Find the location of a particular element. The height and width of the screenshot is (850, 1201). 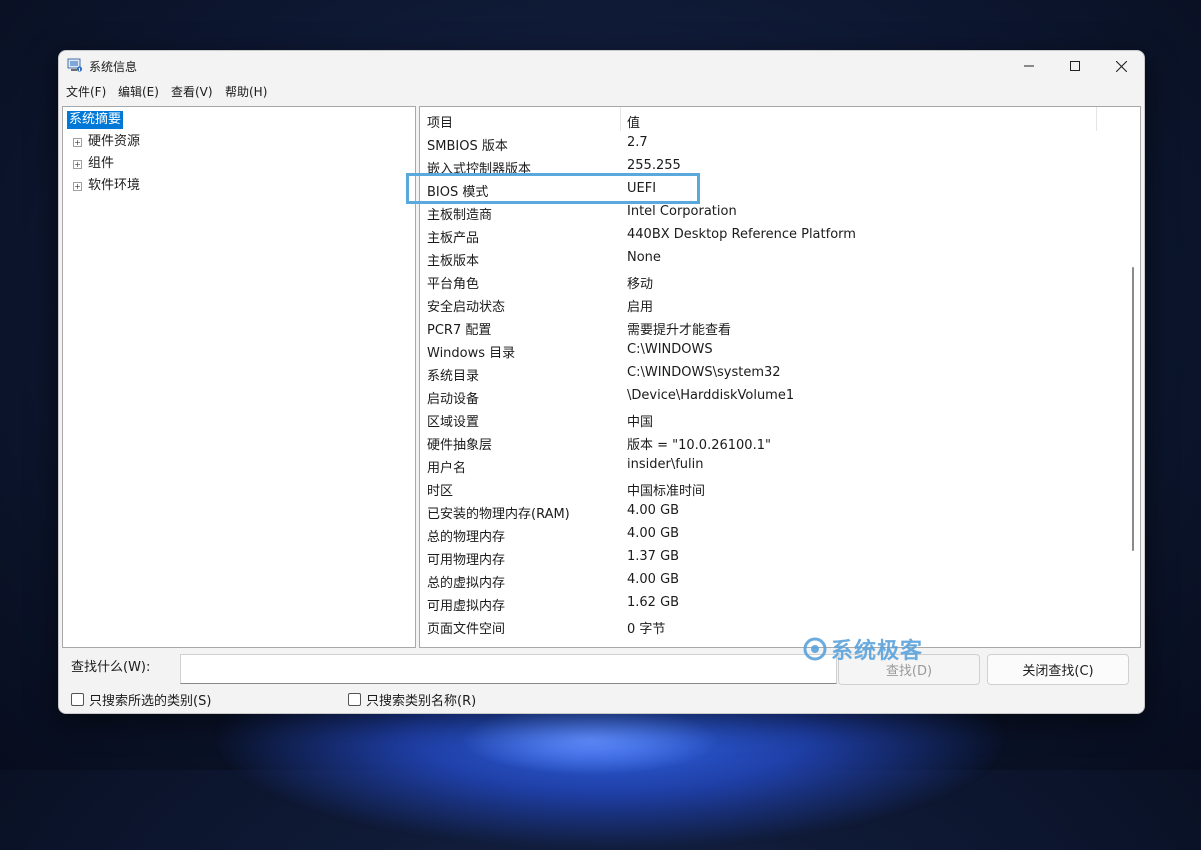

vertical-scrollbar is located at coordinates (1133, 377).